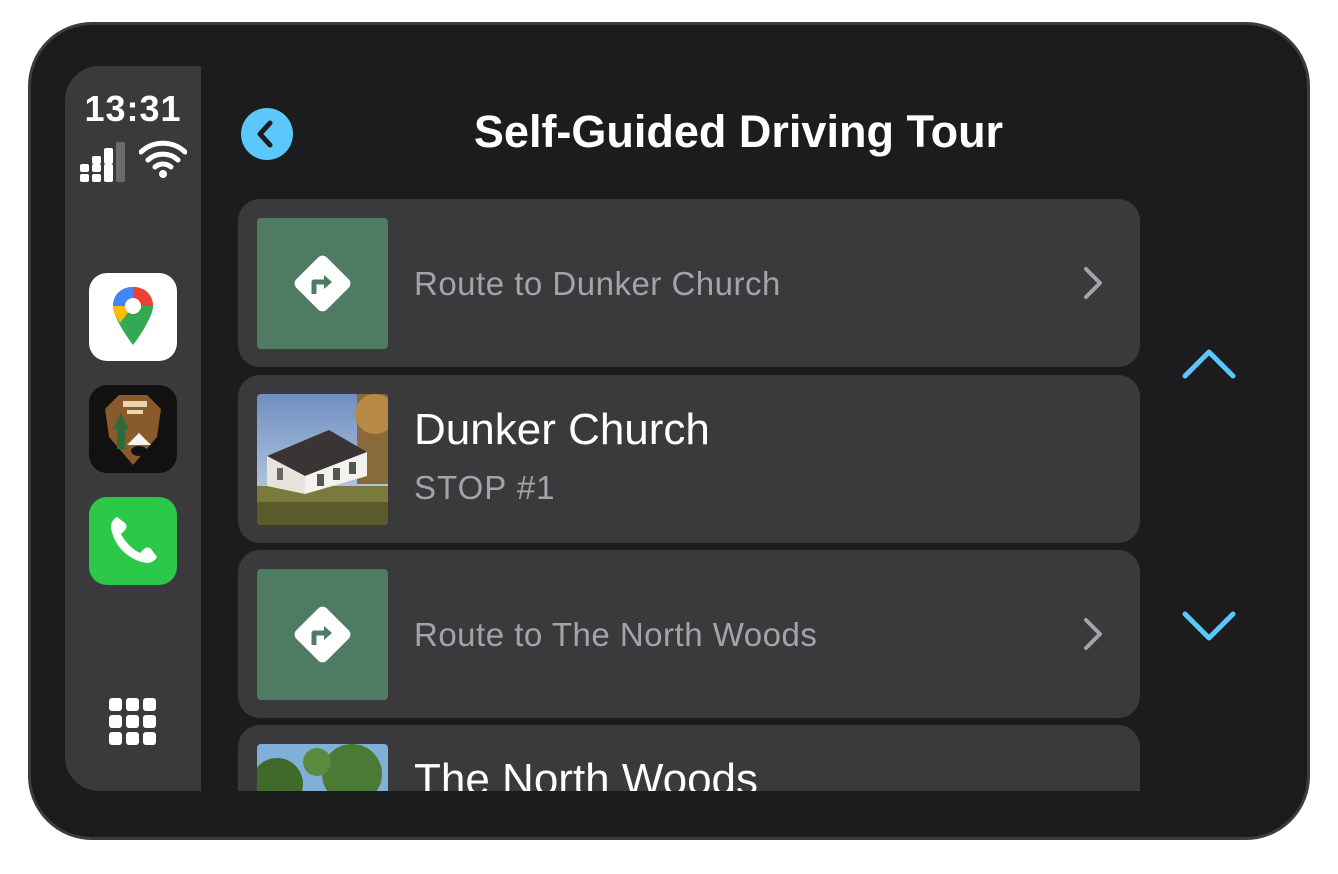 The image size is (1338, 874). I want to click on chevron-left-icon, so click(265, 134).